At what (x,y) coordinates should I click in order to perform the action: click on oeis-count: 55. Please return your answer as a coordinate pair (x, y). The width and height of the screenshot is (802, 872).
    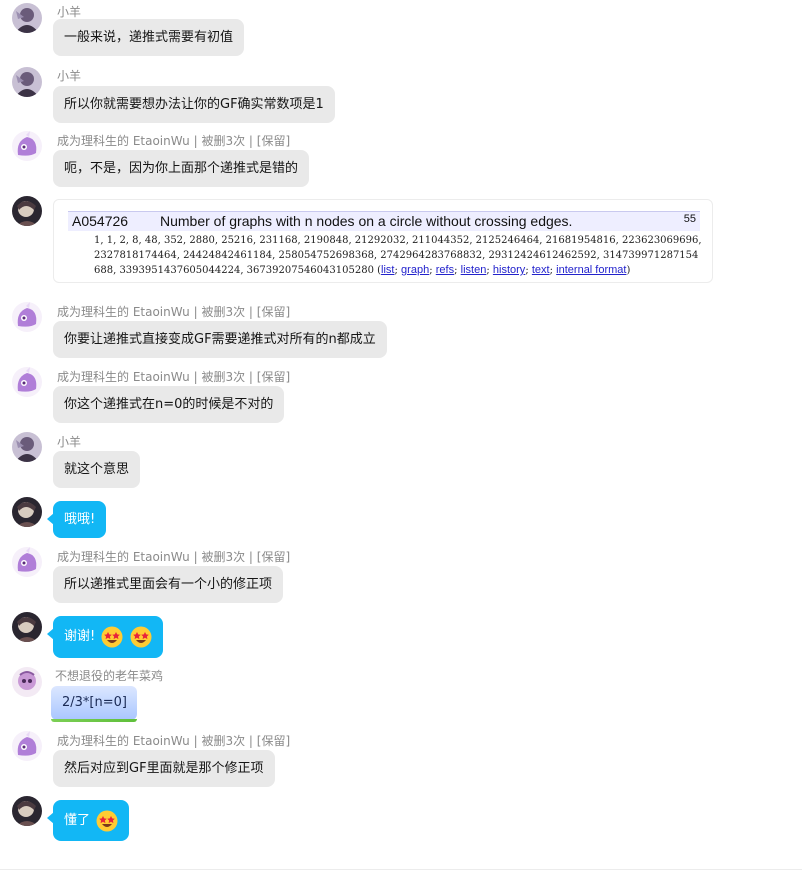
    Looking at the image, I should click on (689, 219).